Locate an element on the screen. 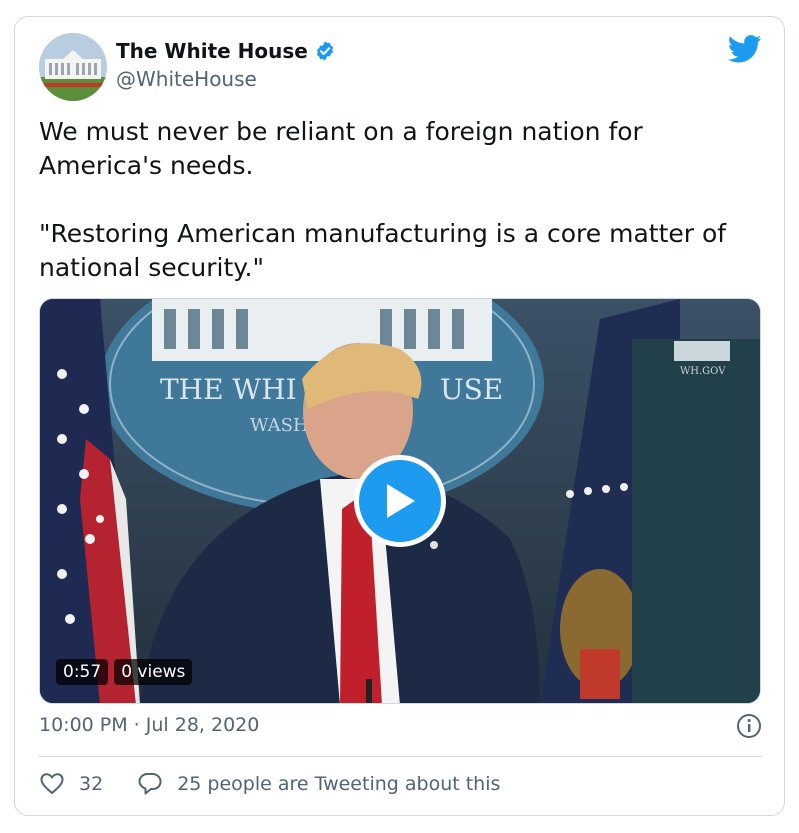  author-handle: @WhiteHouse is located at coordinates (186, 79).